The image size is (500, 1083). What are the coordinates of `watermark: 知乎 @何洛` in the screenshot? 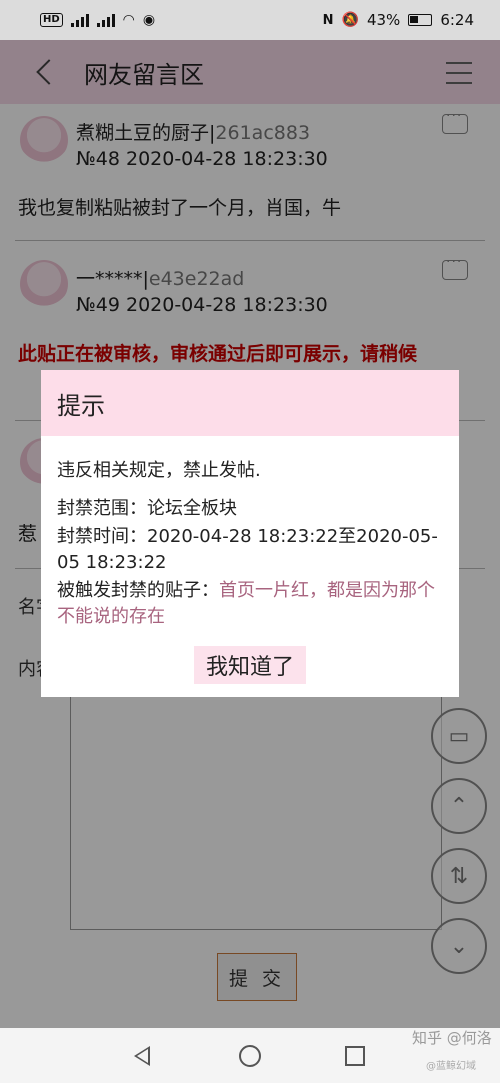 It's located at (452, 1038).